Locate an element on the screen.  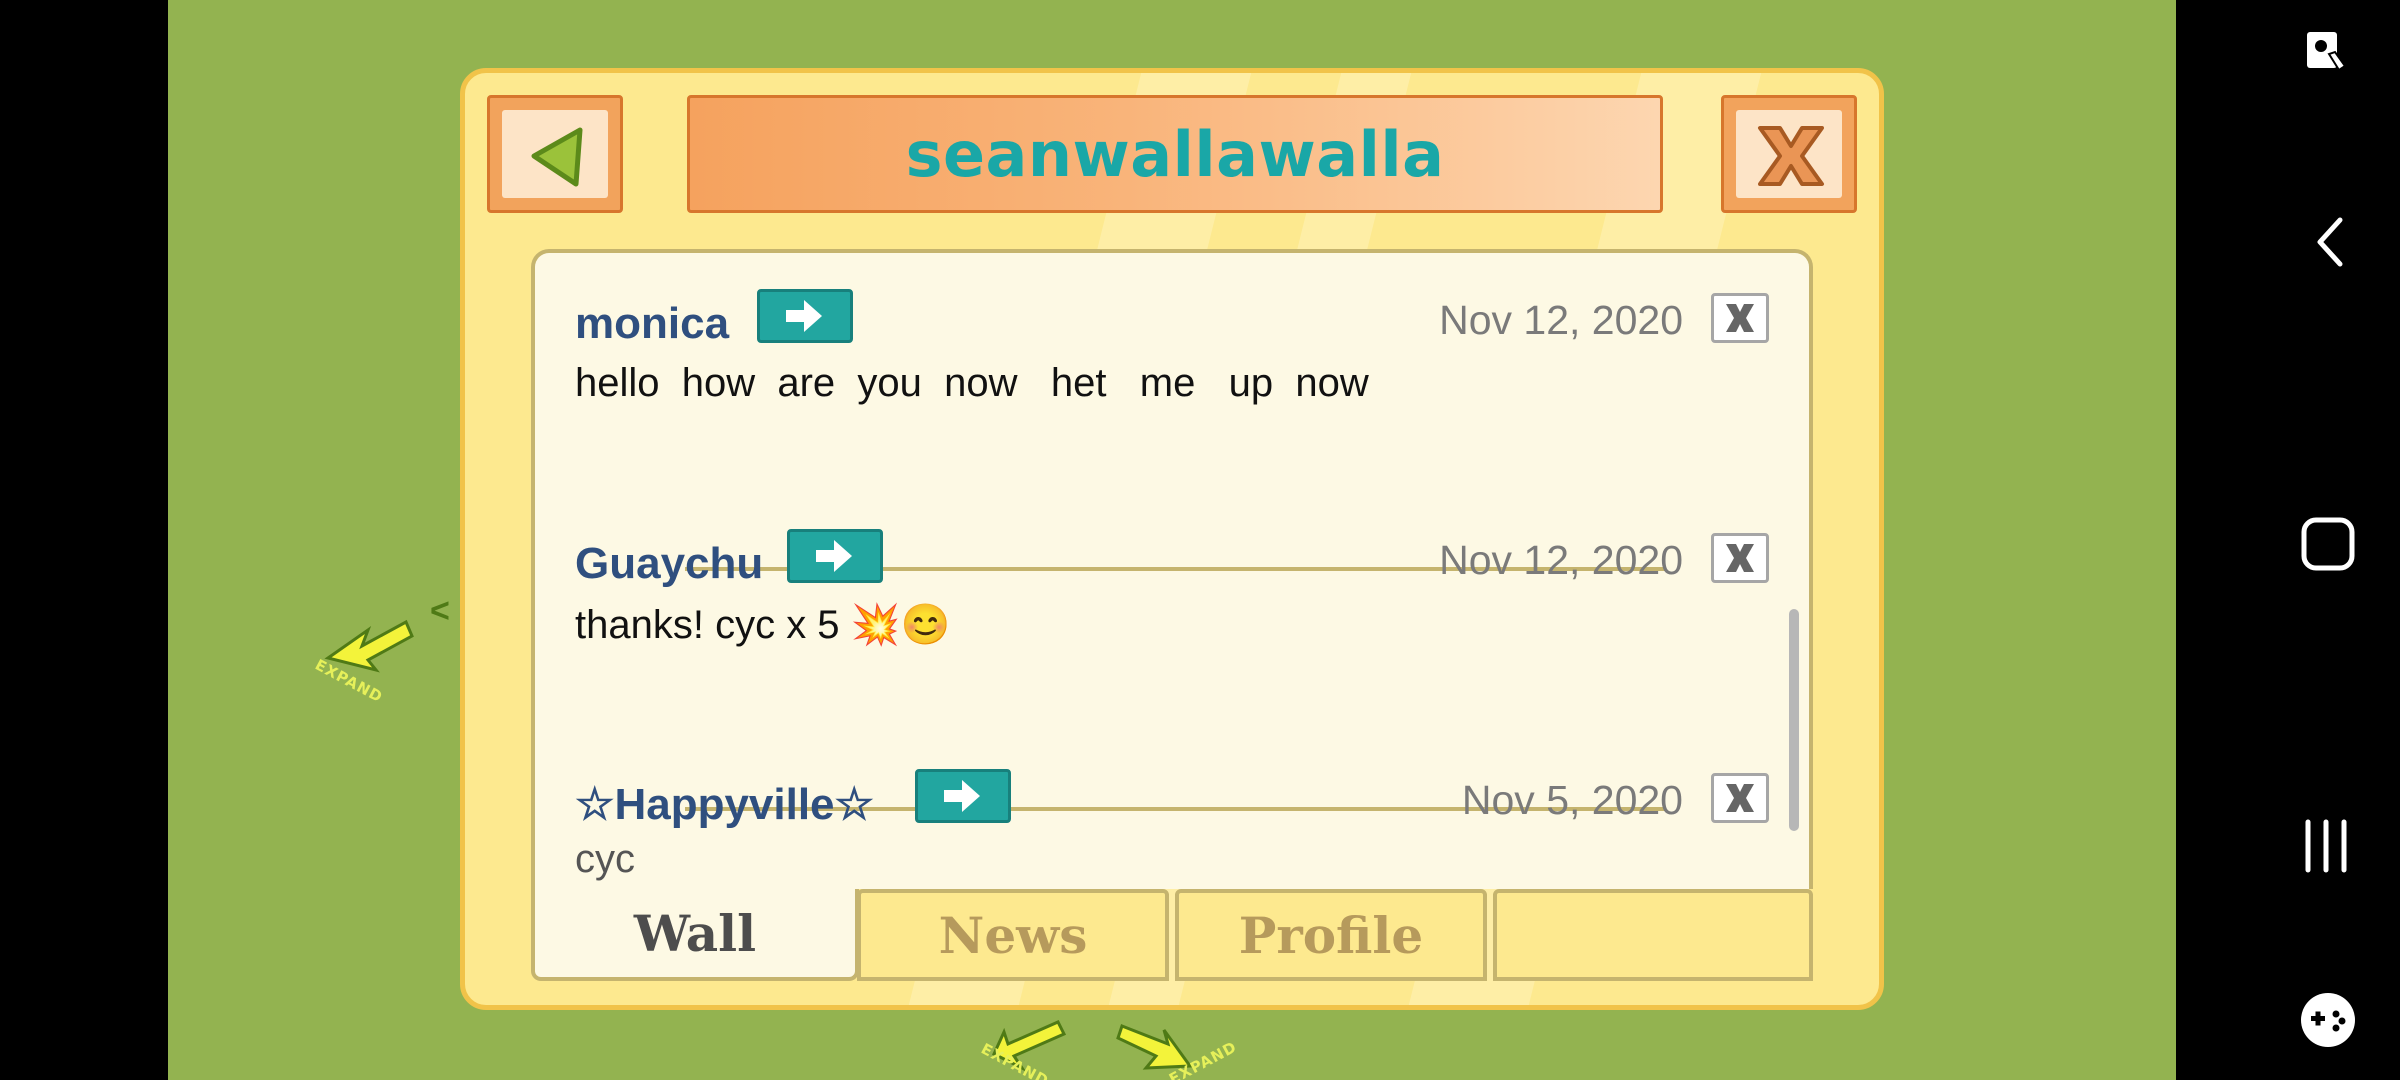
back-triangle-icon is located at coordinates (557, 157).